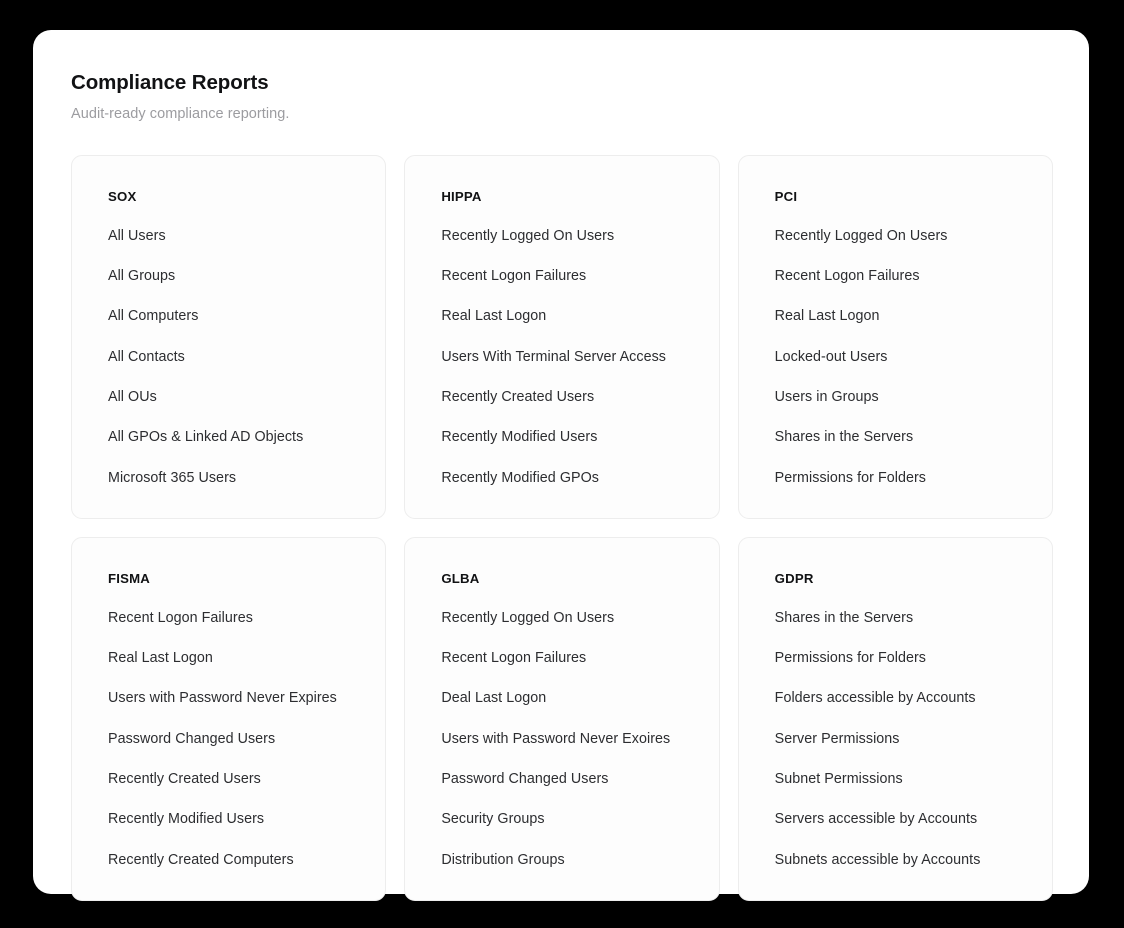 This screenshot has width=1124, height=928. What do you see at coordinates (228, 699) in the screenshot?
I see `report-link: Users with Password Never Expires` at bounding box center [228, 699].